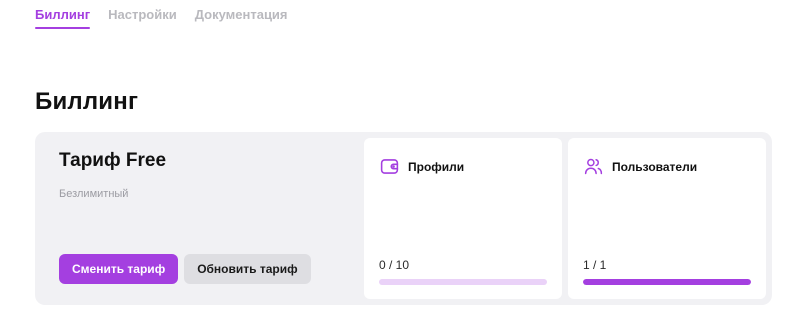 This screenshot has height=330, width=803. I want to click on users-value: 1 / 1, so click(595, 265).